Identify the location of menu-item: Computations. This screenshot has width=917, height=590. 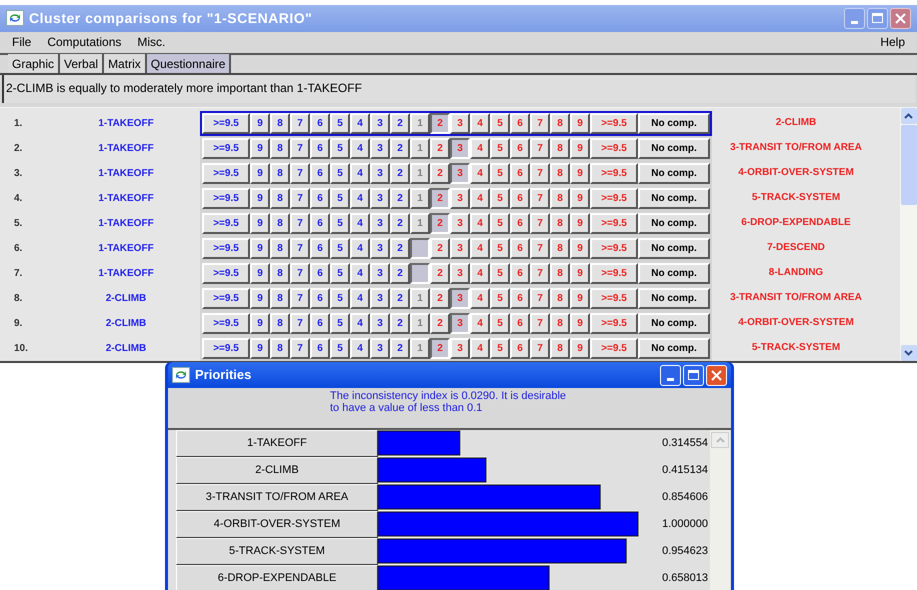
(84, 42).